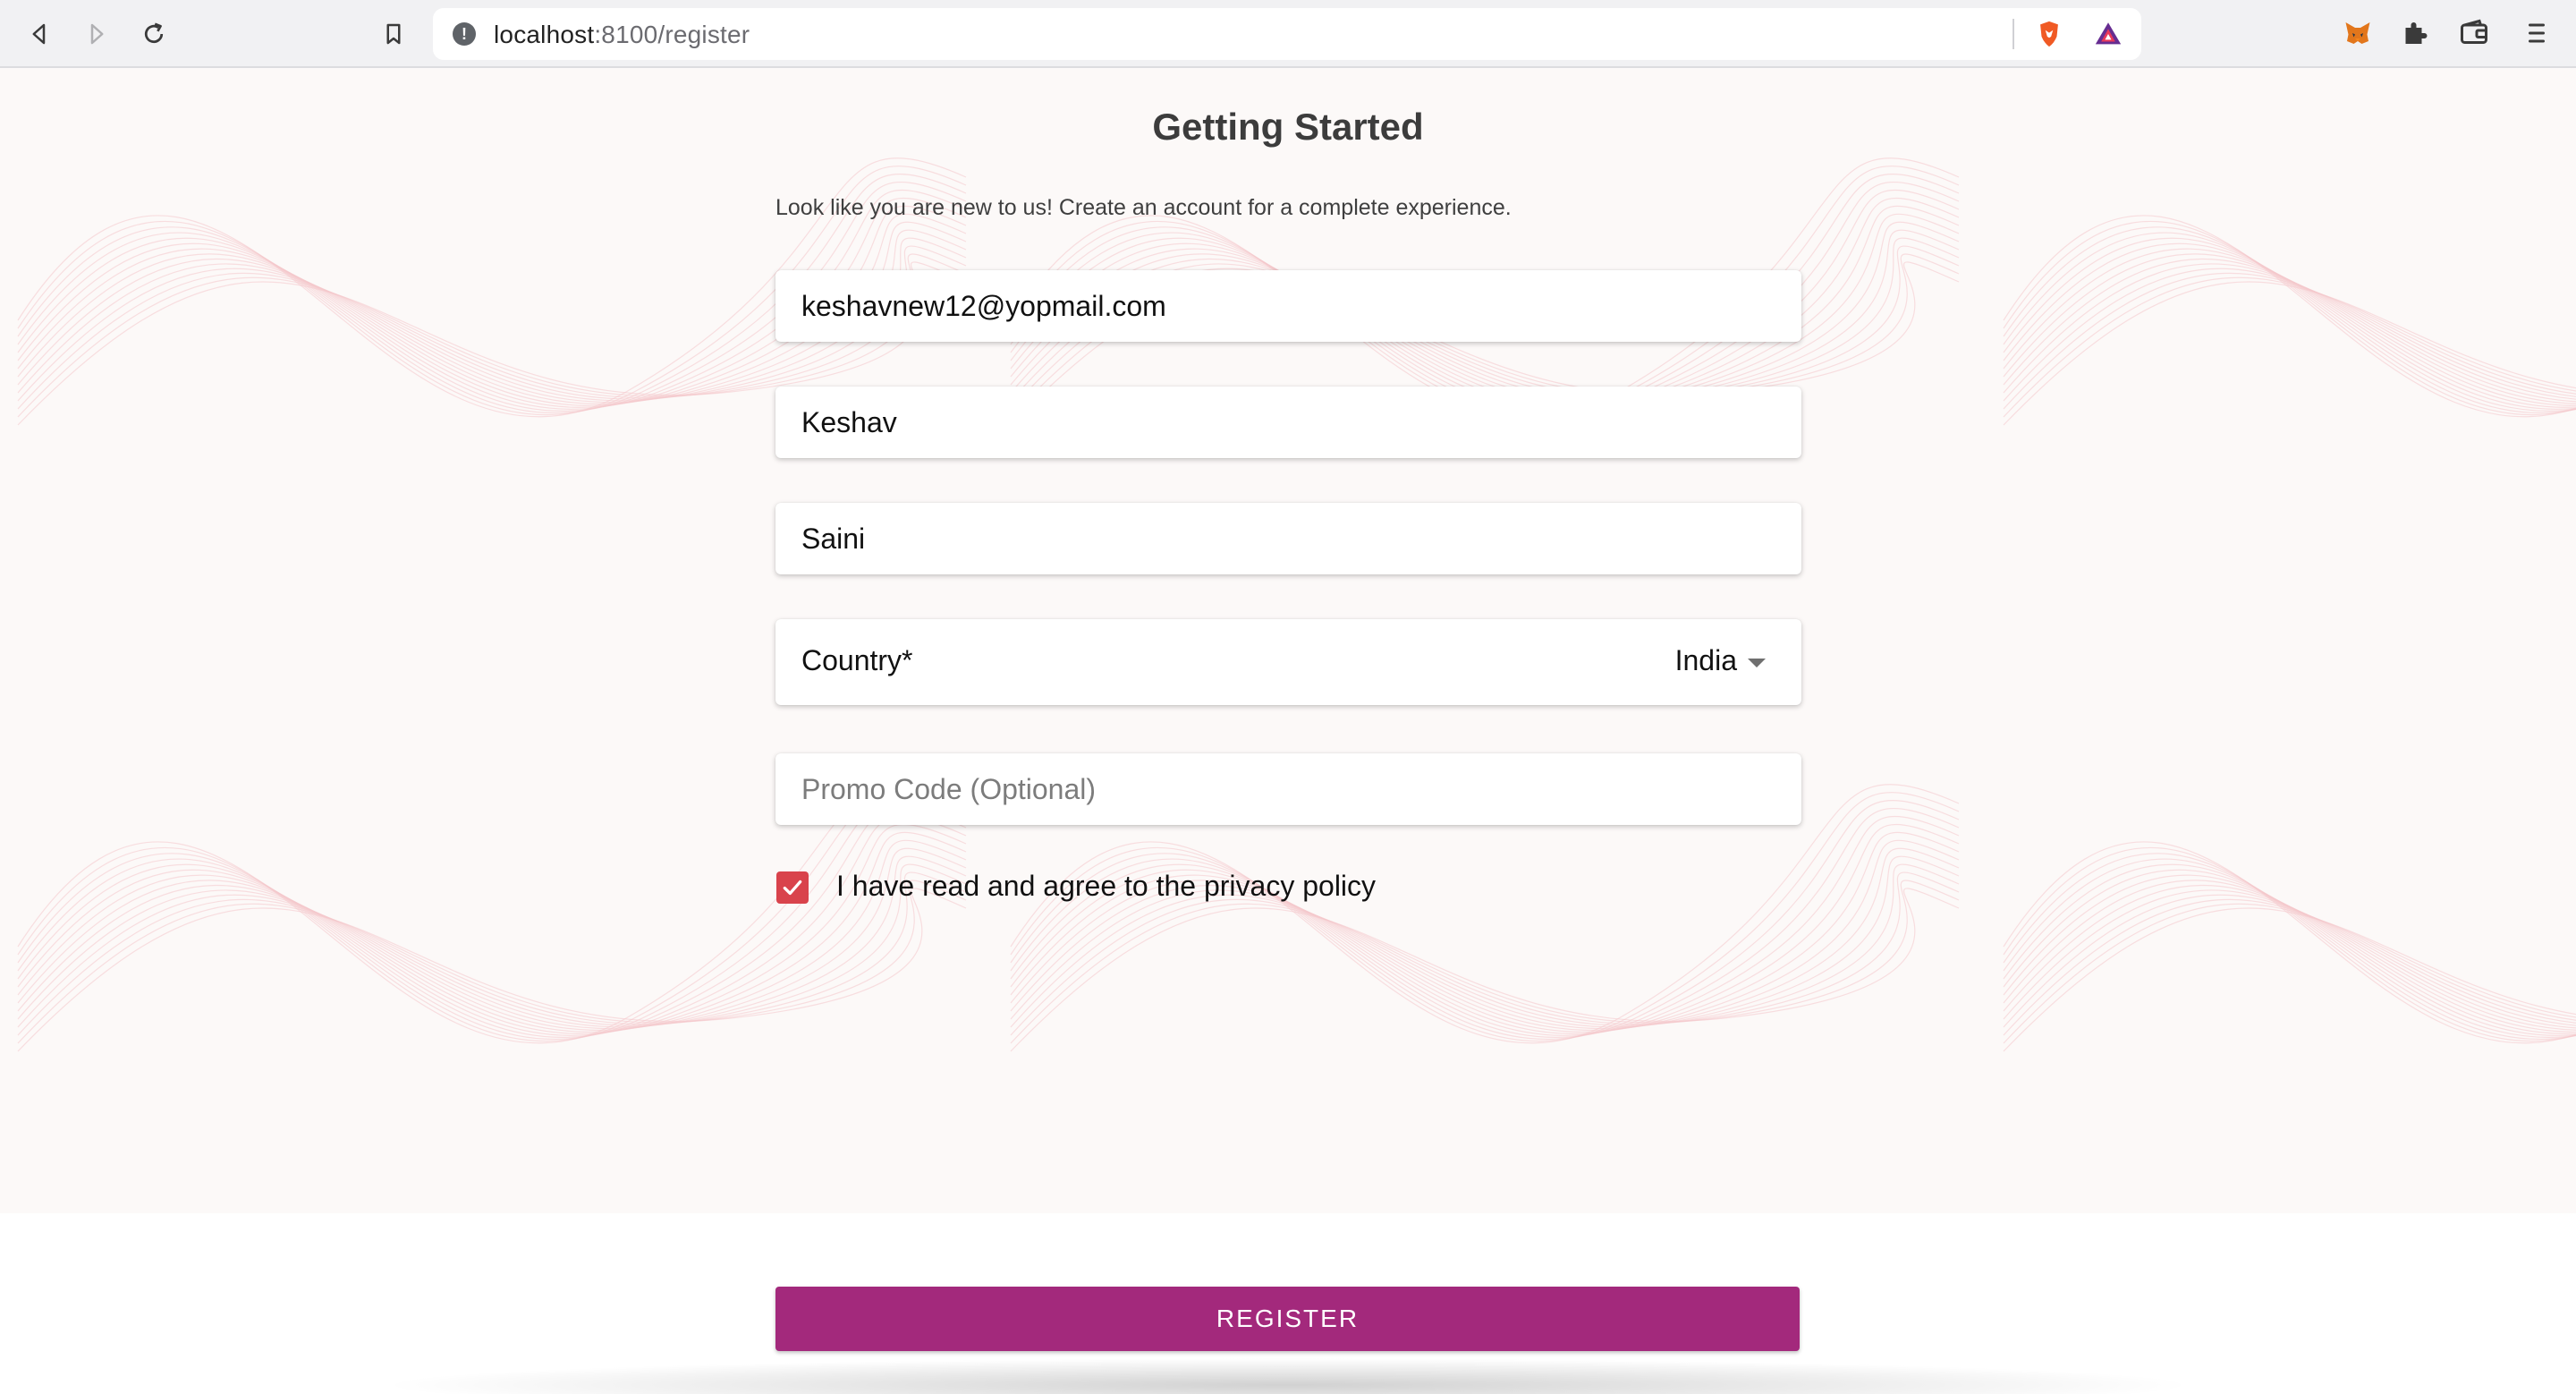 The width and height of the screenshot is (2576, 1394). Describe the element at coordinates (2358, 33) in the screenshot. I see `metamask-icon` at that location.